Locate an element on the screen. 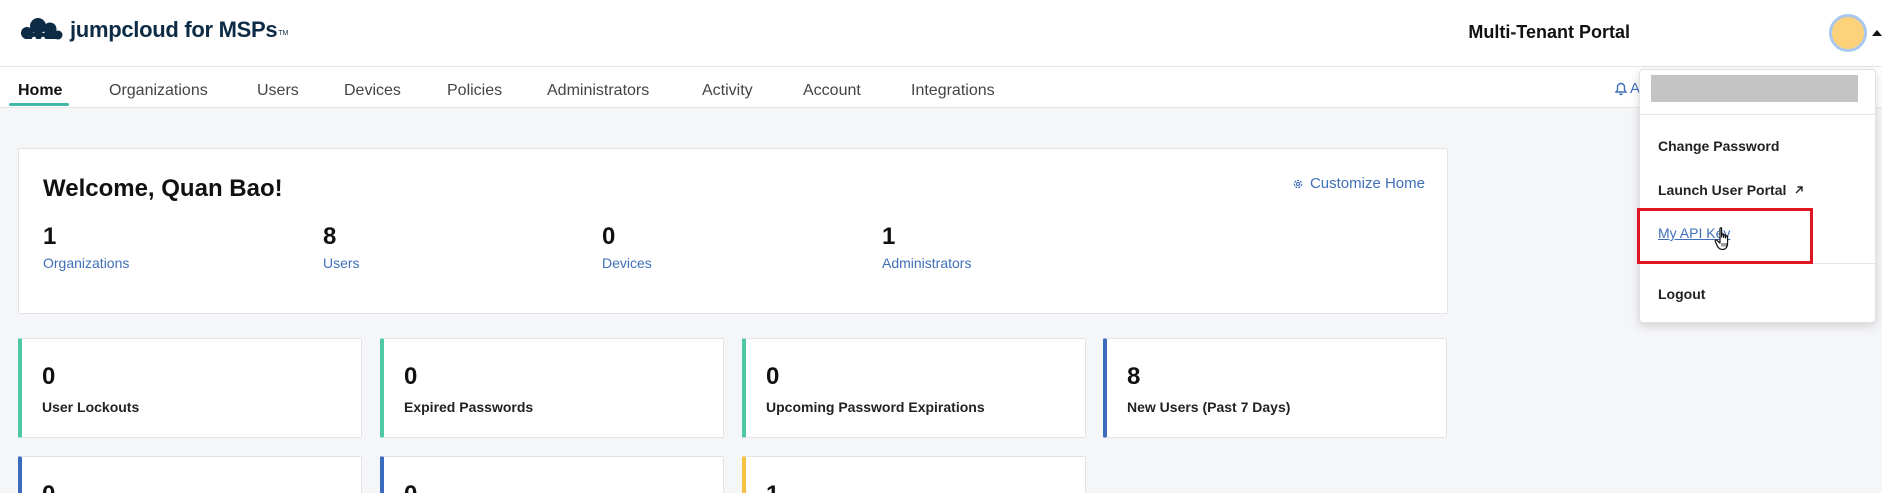 The image size is (1882, 493). launch-user-portal-item: Launch User Portal is located at coordinates (1731, 190).